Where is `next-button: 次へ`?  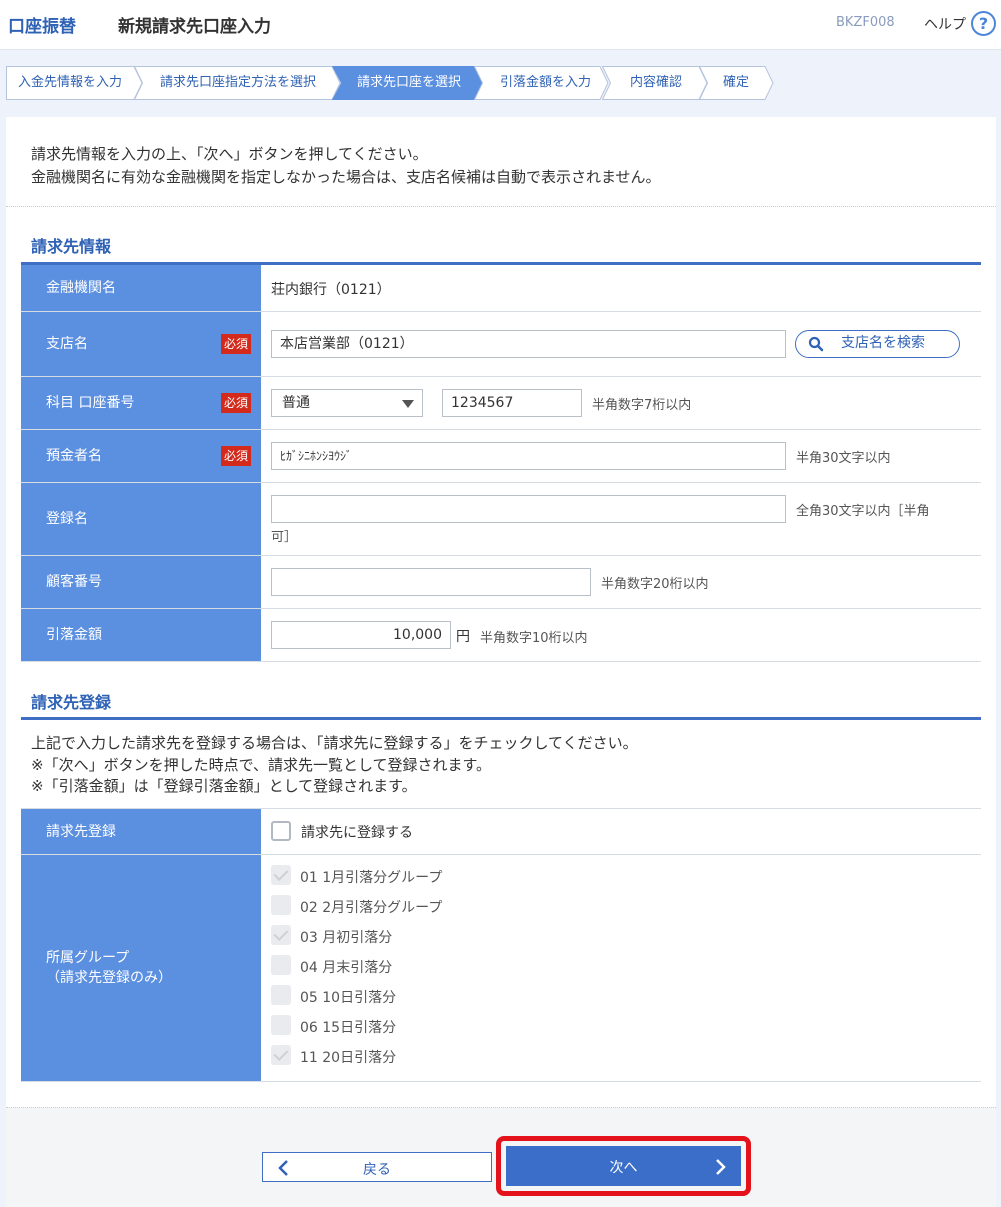 next-button: 次へ is located at coordinates (623, 1166).